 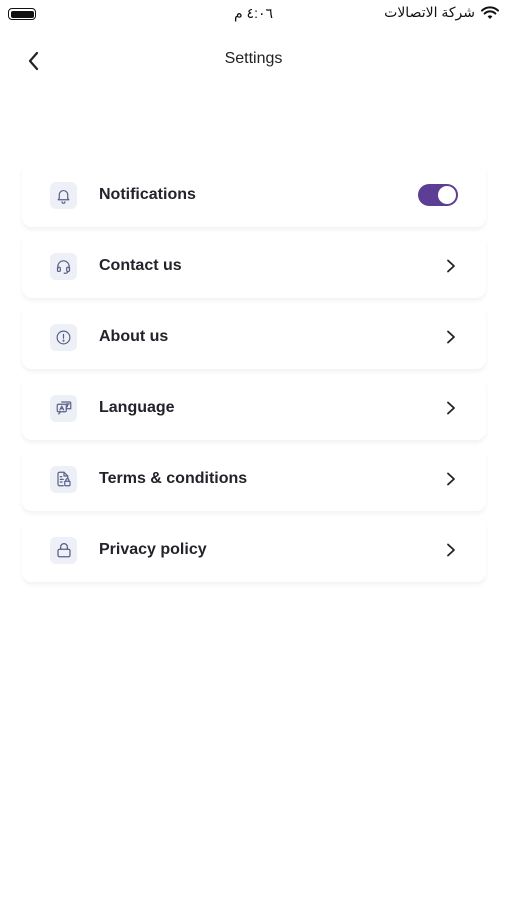 I want to click on settings-item-language: Language, so click(x=254, y=408).